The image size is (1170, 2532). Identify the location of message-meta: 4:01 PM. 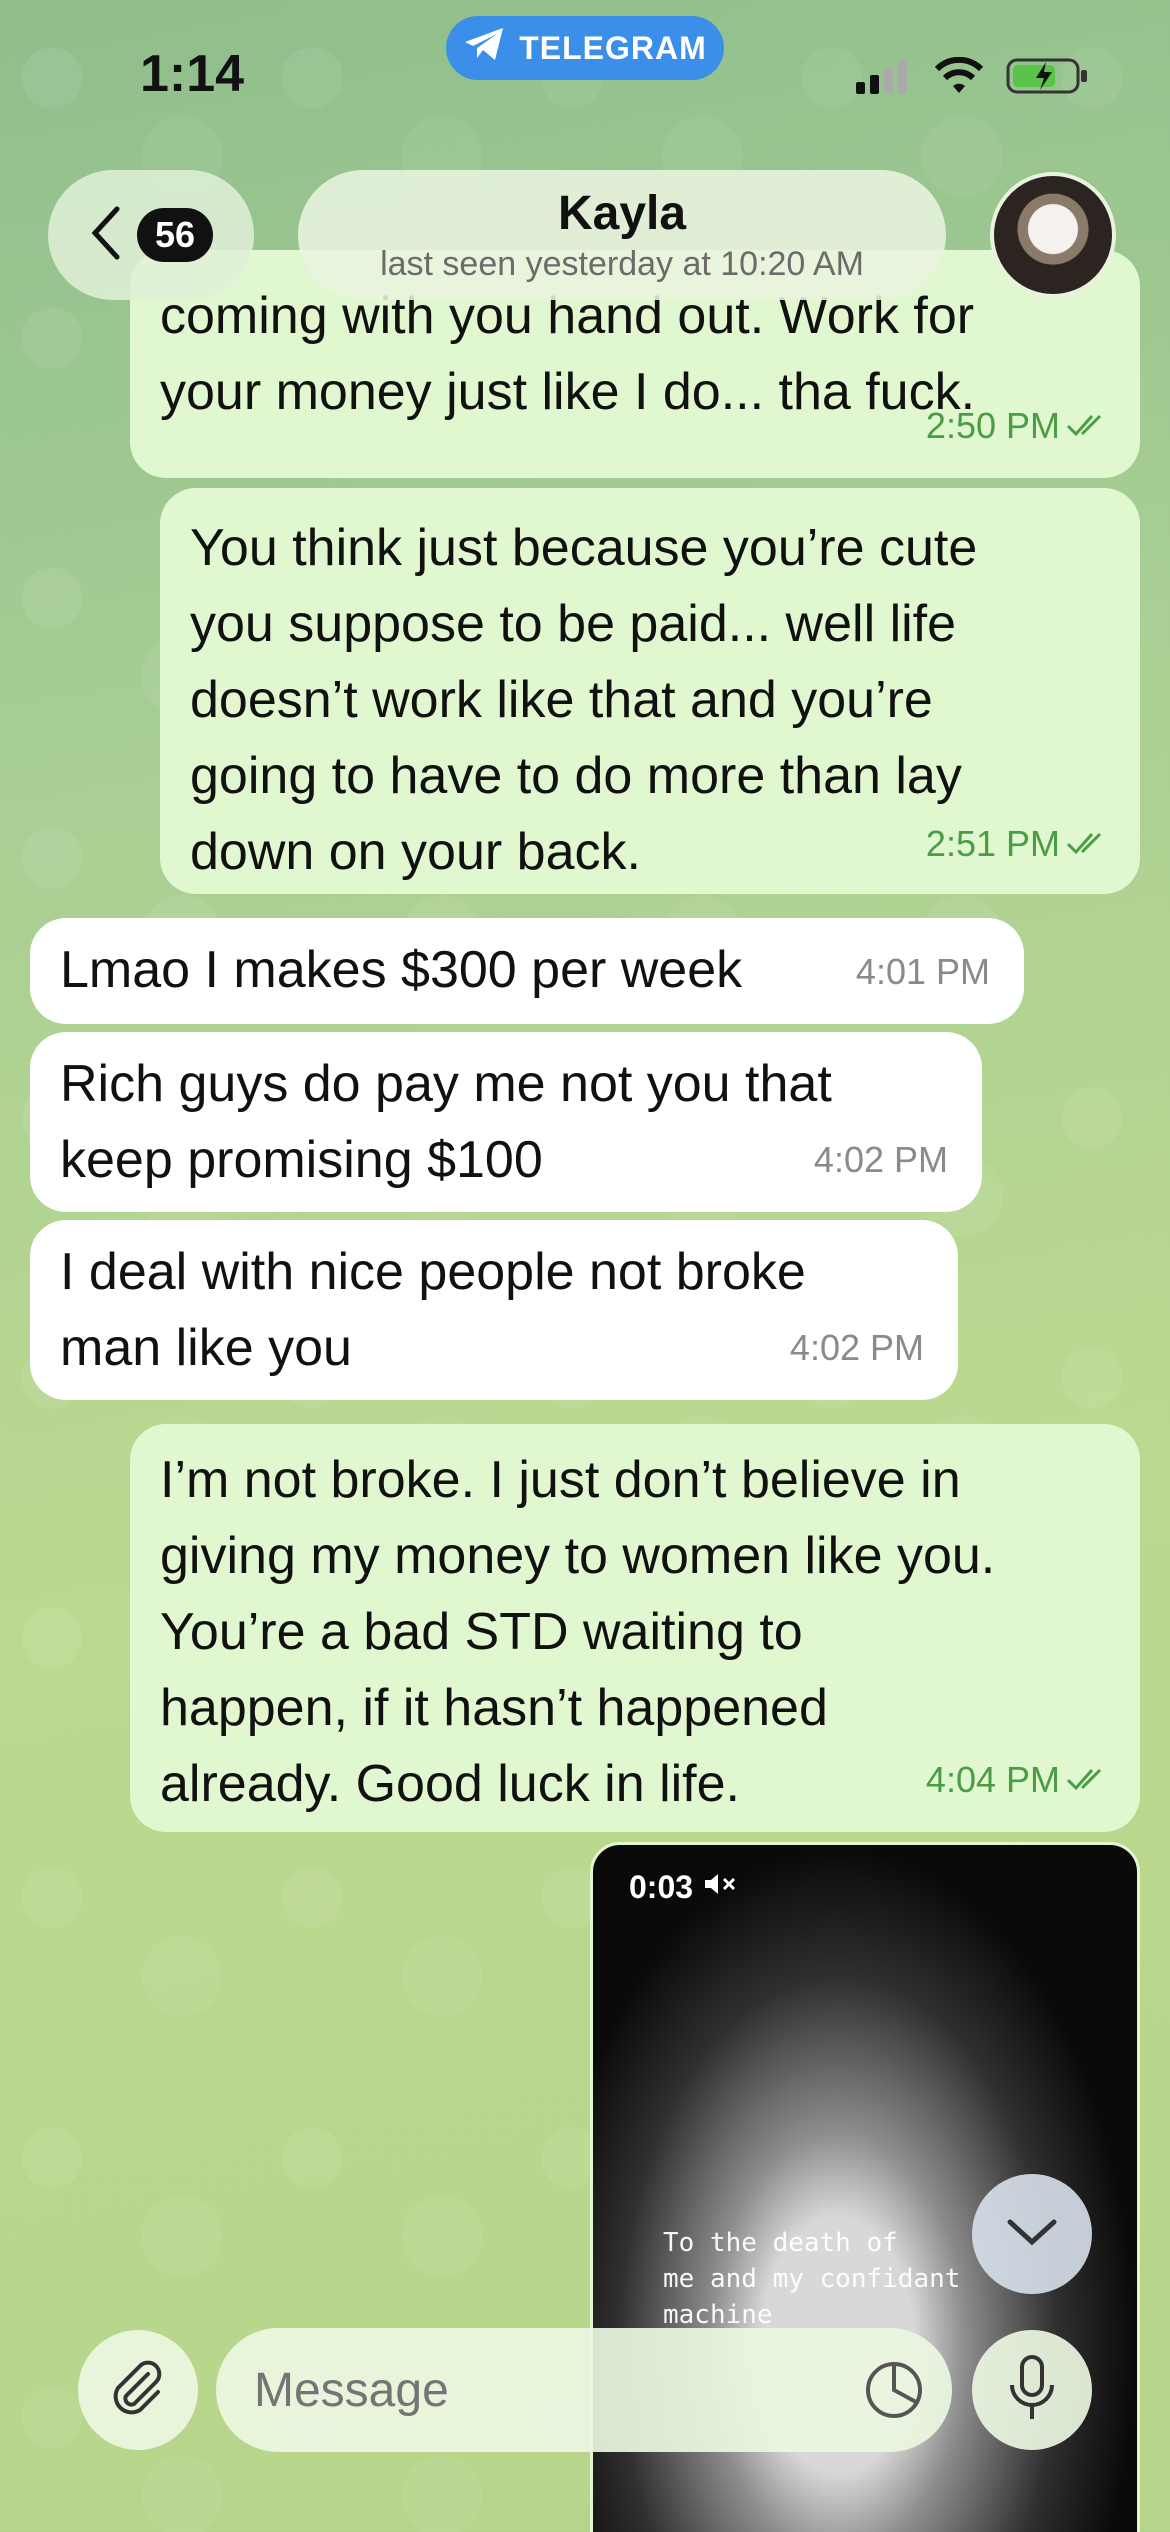
(923, 972).